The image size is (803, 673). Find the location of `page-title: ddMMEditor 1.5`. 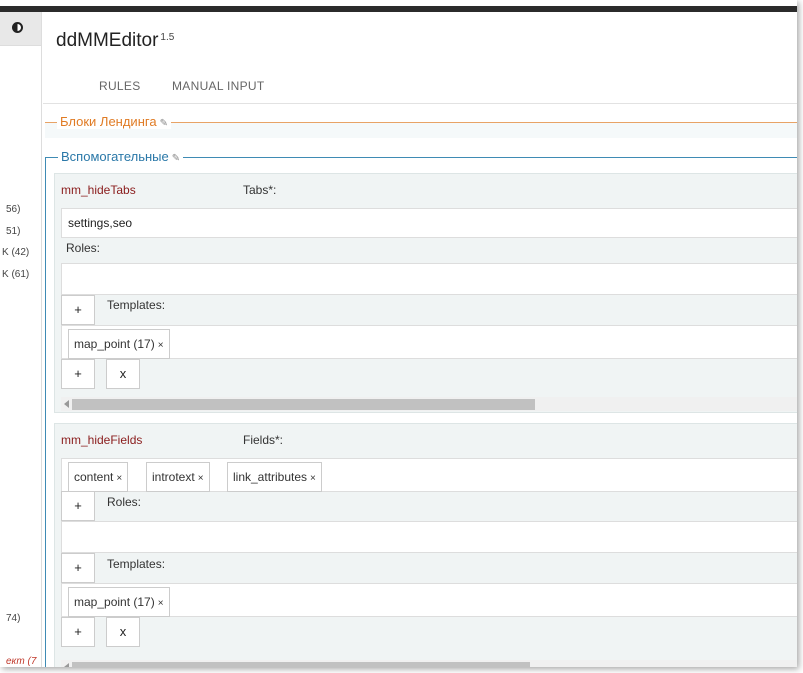

page-title: ddMMEditor 1.5 is located at coordinates (115, 41).